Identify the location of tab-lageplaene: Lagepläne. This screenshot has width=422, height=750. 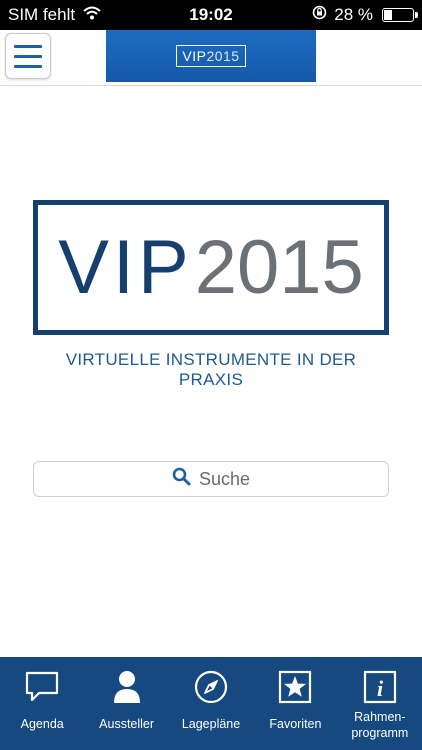
(211, 703).